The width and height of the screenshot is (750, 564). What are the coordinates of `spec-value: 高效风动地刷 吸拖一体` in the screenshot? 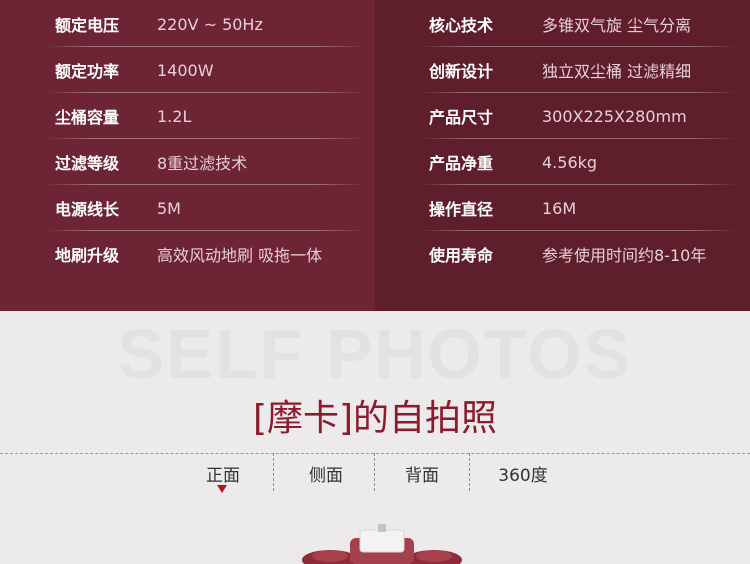 It's located at (240, 255).